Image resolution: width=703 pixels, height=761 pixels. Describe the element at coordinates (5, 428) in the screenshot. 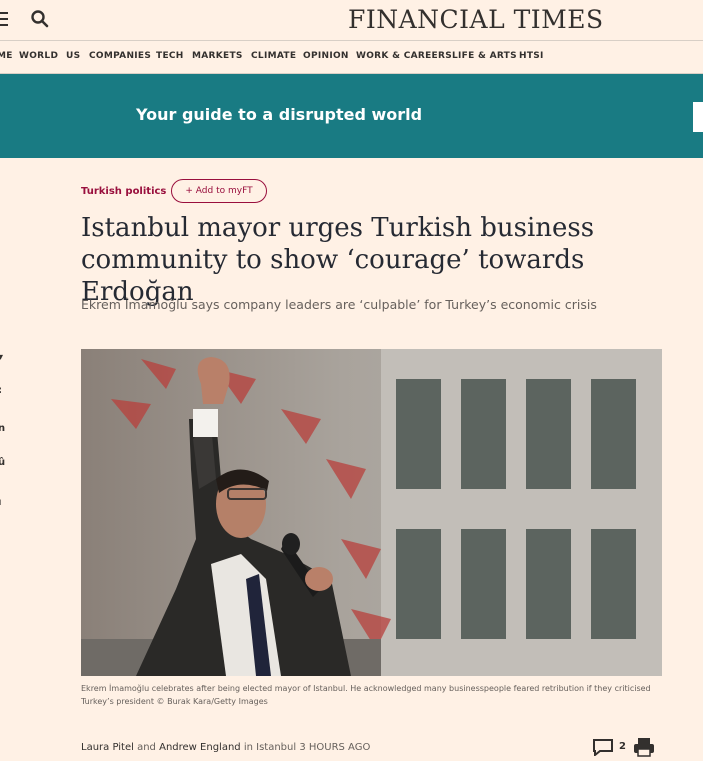

I see `linkedin-share-icon: n` at that location.